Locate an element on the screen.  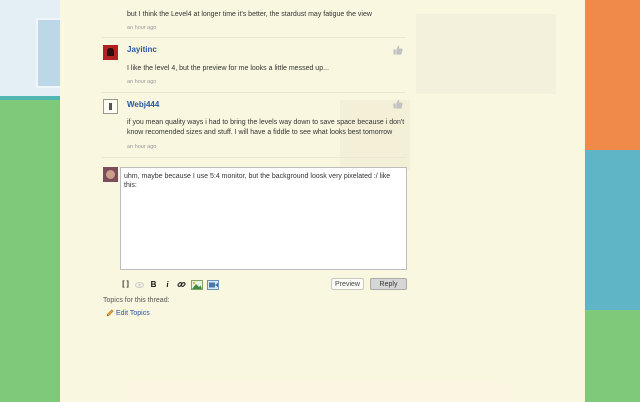
edit-topics-link: Edit Topics is located at coordinates (128, 313).